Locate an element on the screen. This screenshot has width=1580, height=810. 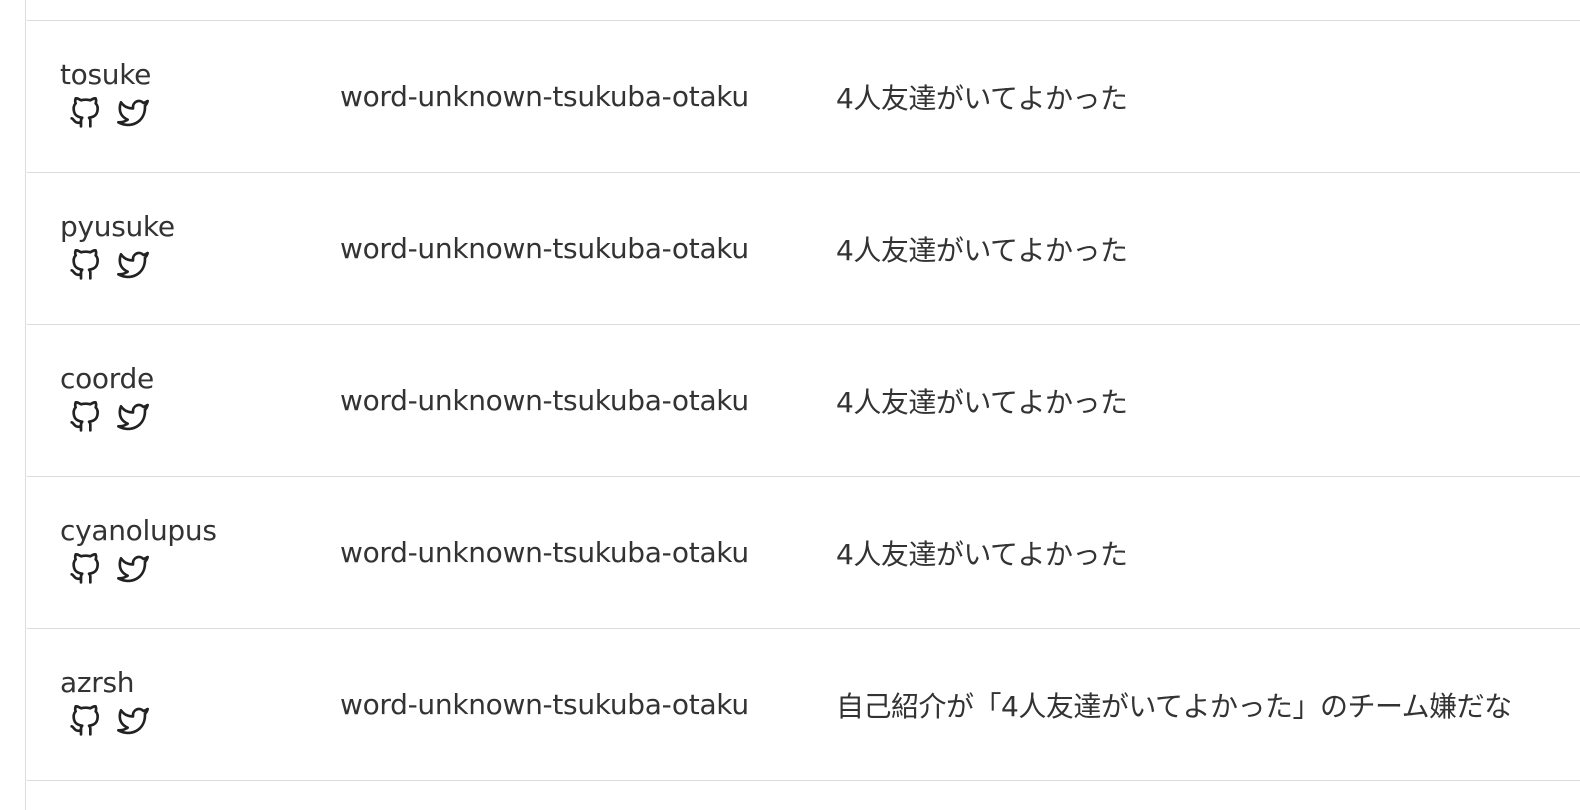
comment-text: 自己紹介が「4人友達がいてよかった」のチーム嫌だな is located at coordinates (1174, 706).